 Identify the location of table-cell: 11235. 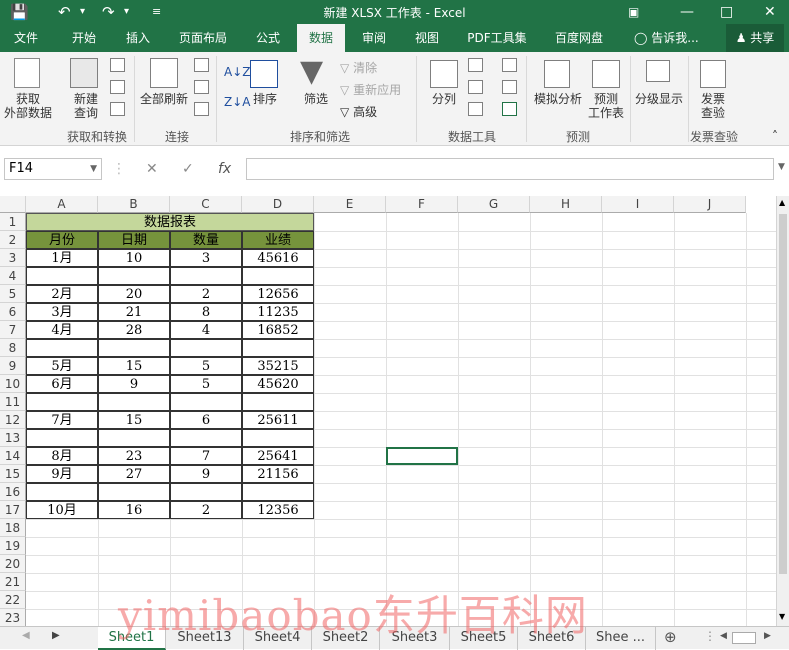
(278, 312).